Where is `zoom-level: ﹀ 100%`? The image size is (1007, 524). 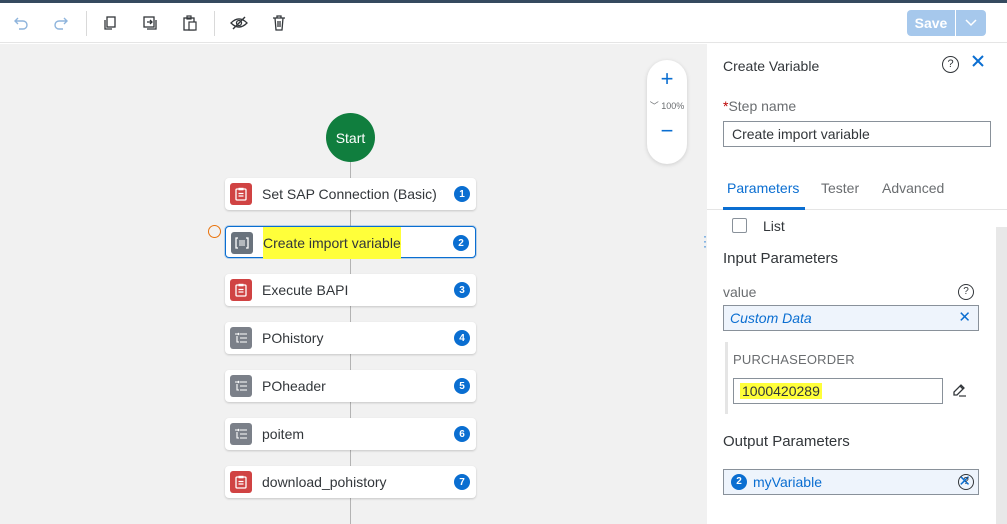 zoom-level: ﹀ 100% is located at coordinates (667, 106).